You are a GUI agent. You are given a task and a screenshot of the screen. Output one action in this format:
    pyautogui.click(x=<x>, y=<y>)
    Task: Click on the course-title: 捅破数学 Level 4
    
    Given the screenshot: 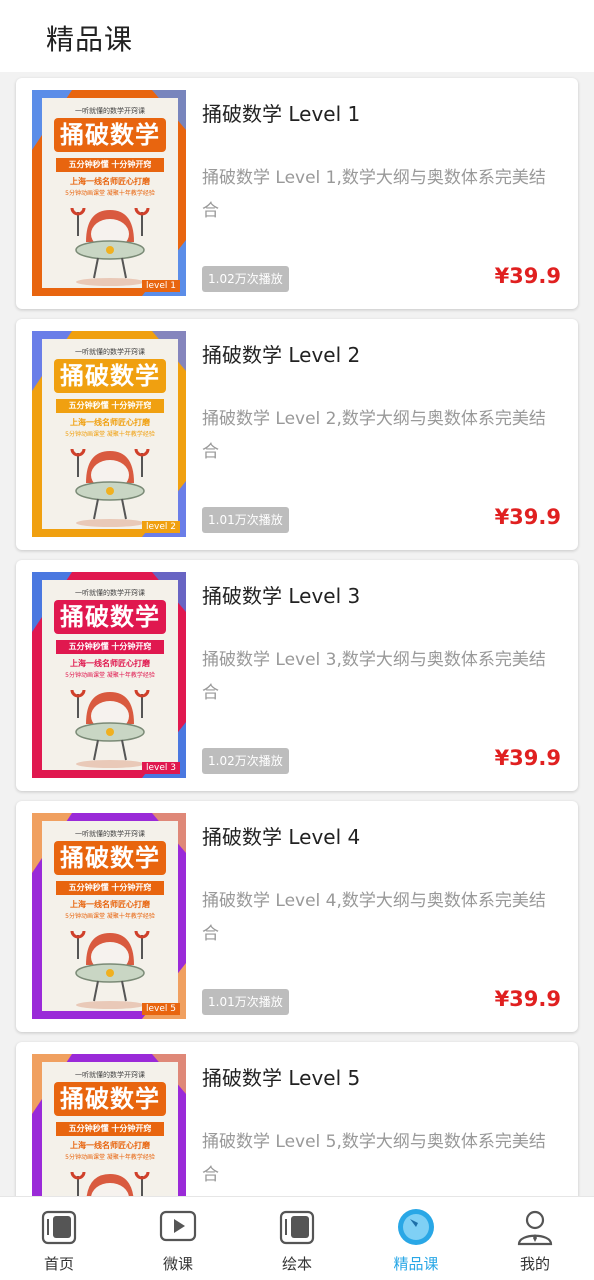 What is the action you would take?
    pyautogui.click(x=281, y=835)
    